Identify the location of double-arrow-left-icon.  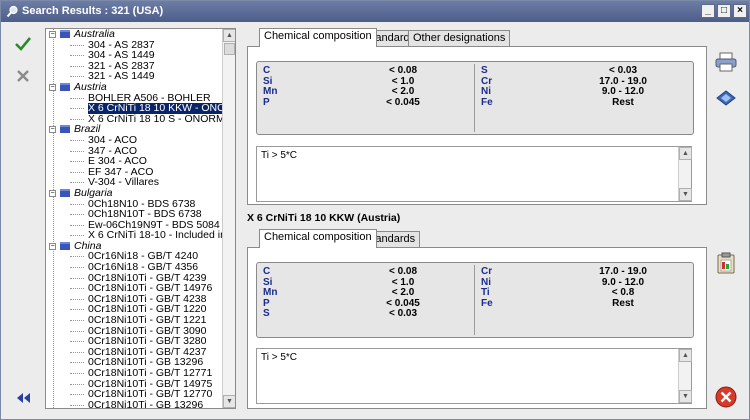
(23, 398).